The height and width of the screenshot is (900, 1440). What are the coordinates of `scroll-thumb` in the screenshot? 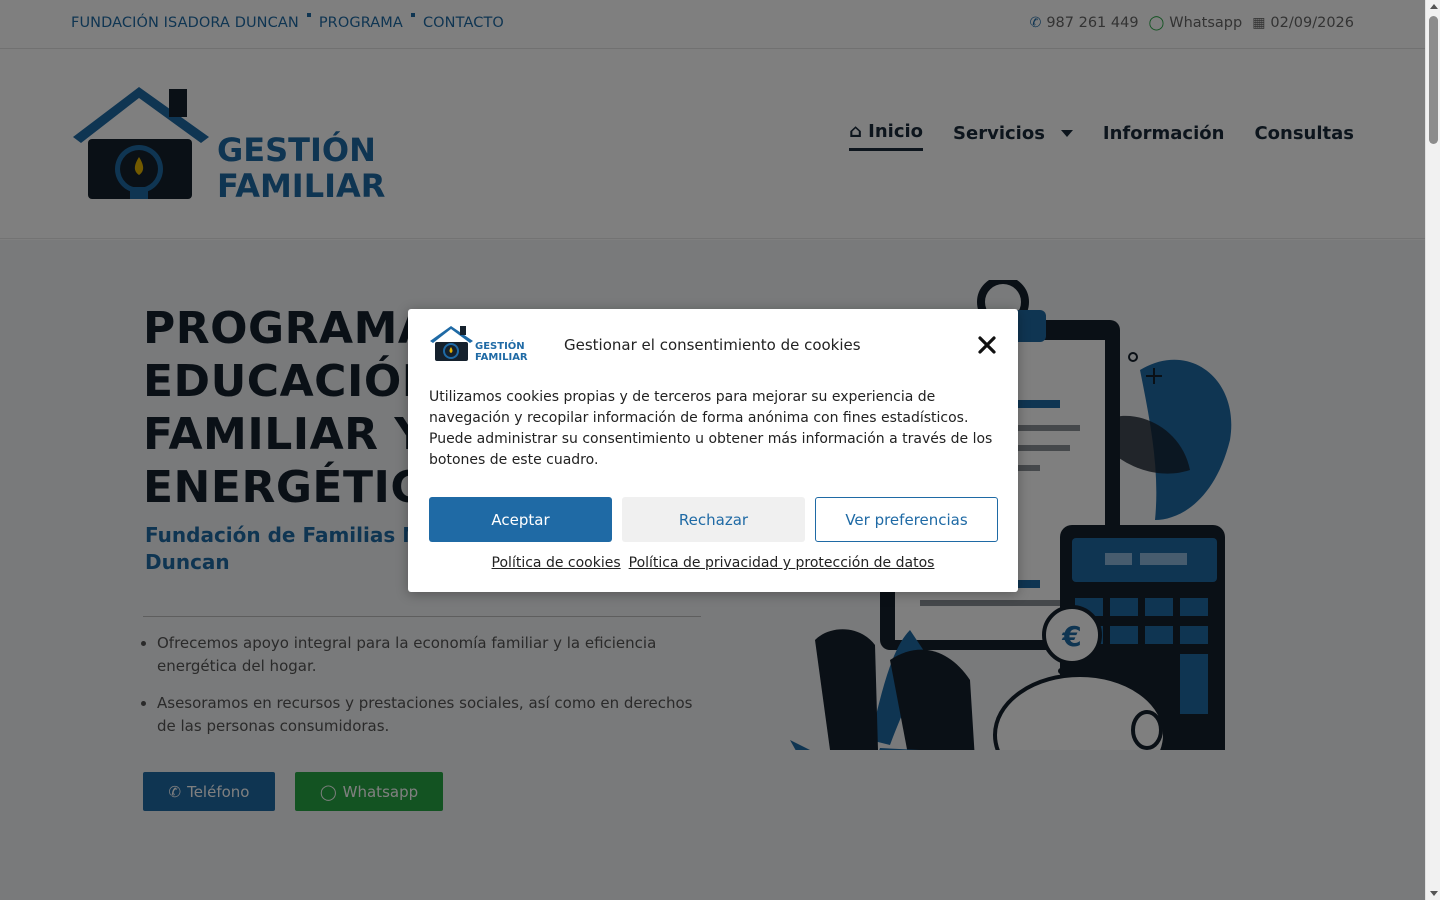 It's located at (1433, 80).